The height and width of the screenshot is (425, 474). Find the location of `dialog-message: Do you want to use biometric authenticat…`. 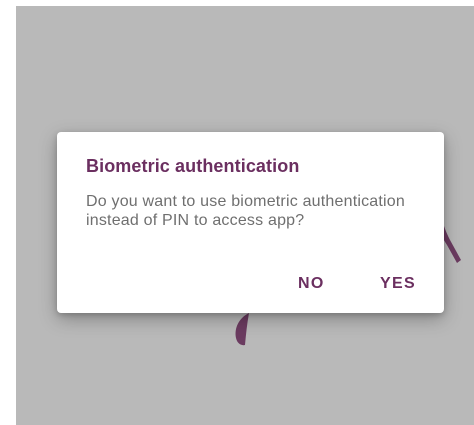

dialog-message: Do you want to use biometric authenticat… is located at coordinates (245, 211).